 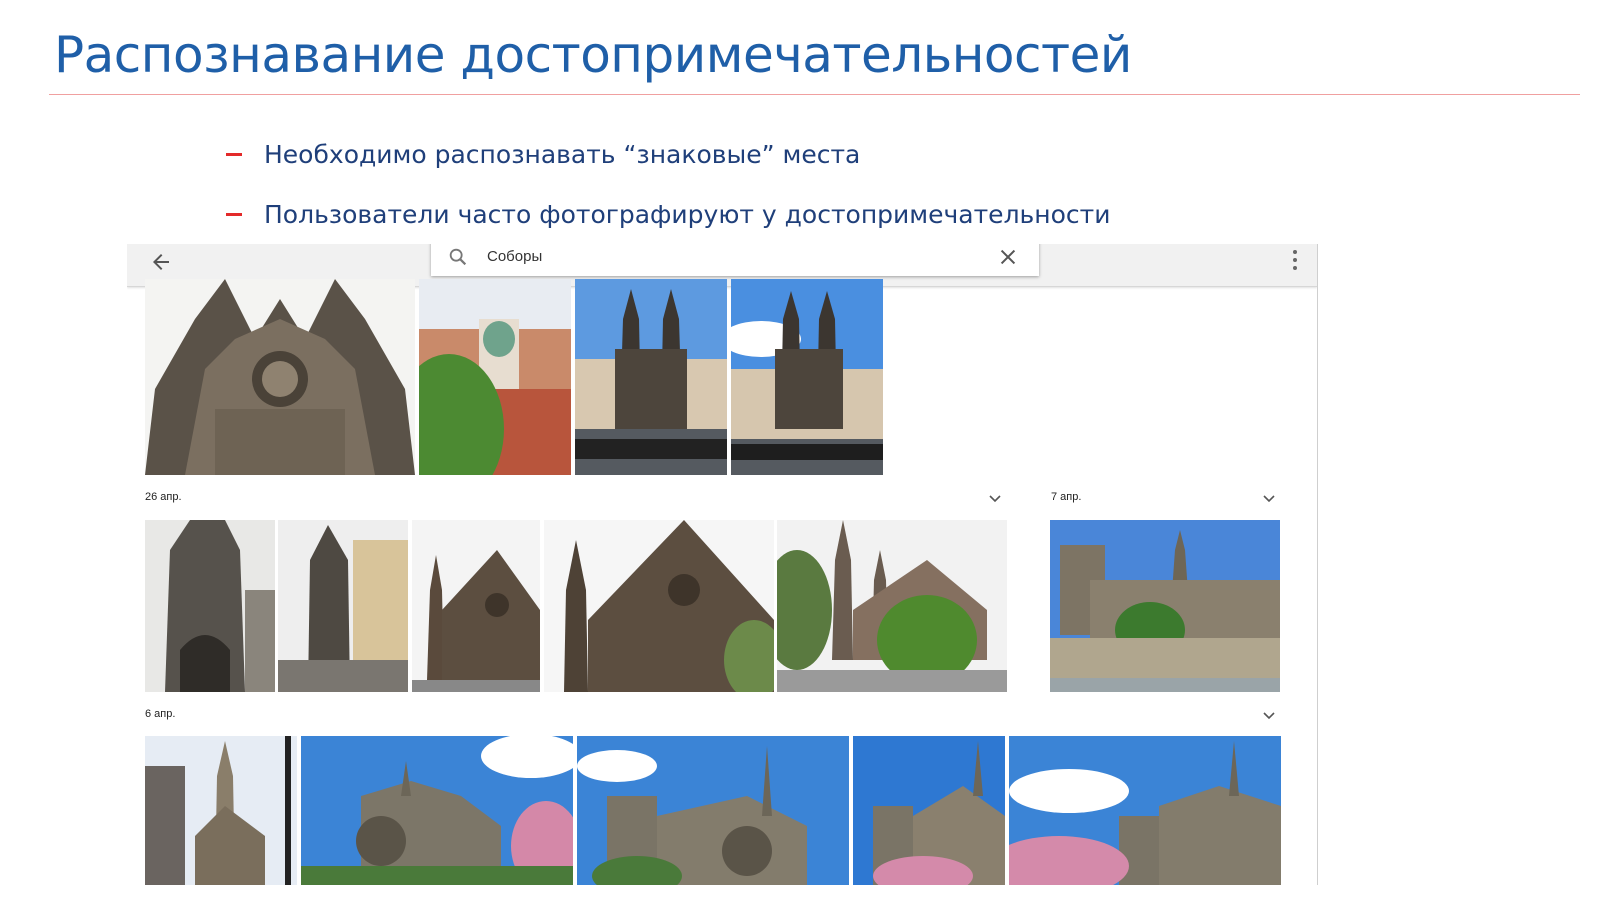 I want to click on date-label: 26 апр., so click(x=163, y=497).